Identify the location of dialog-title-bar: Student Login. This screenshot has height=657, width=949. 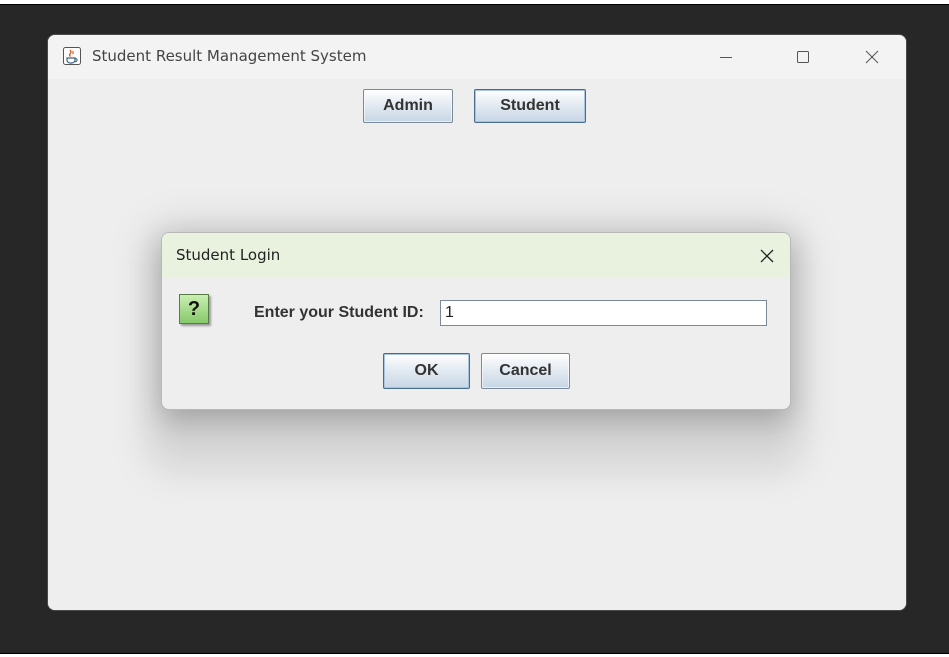
(476, 255).